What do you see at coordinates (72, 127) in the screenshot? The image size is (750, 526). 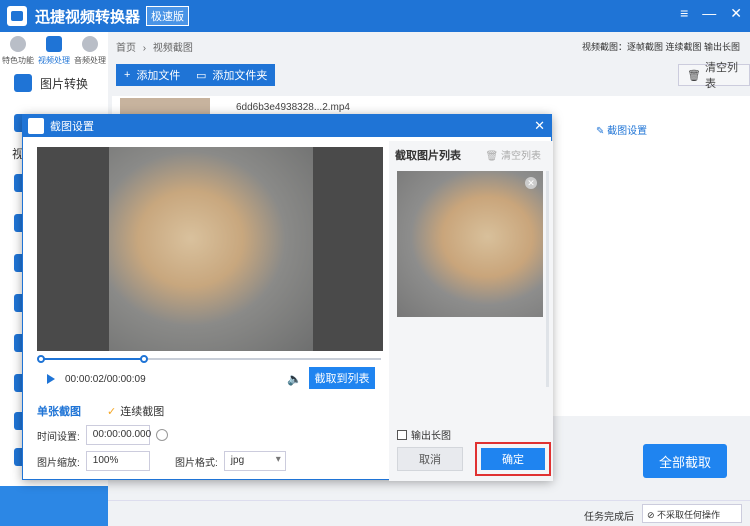 I see `dialog-title: 截图设置` at bounding box center [72, 127].